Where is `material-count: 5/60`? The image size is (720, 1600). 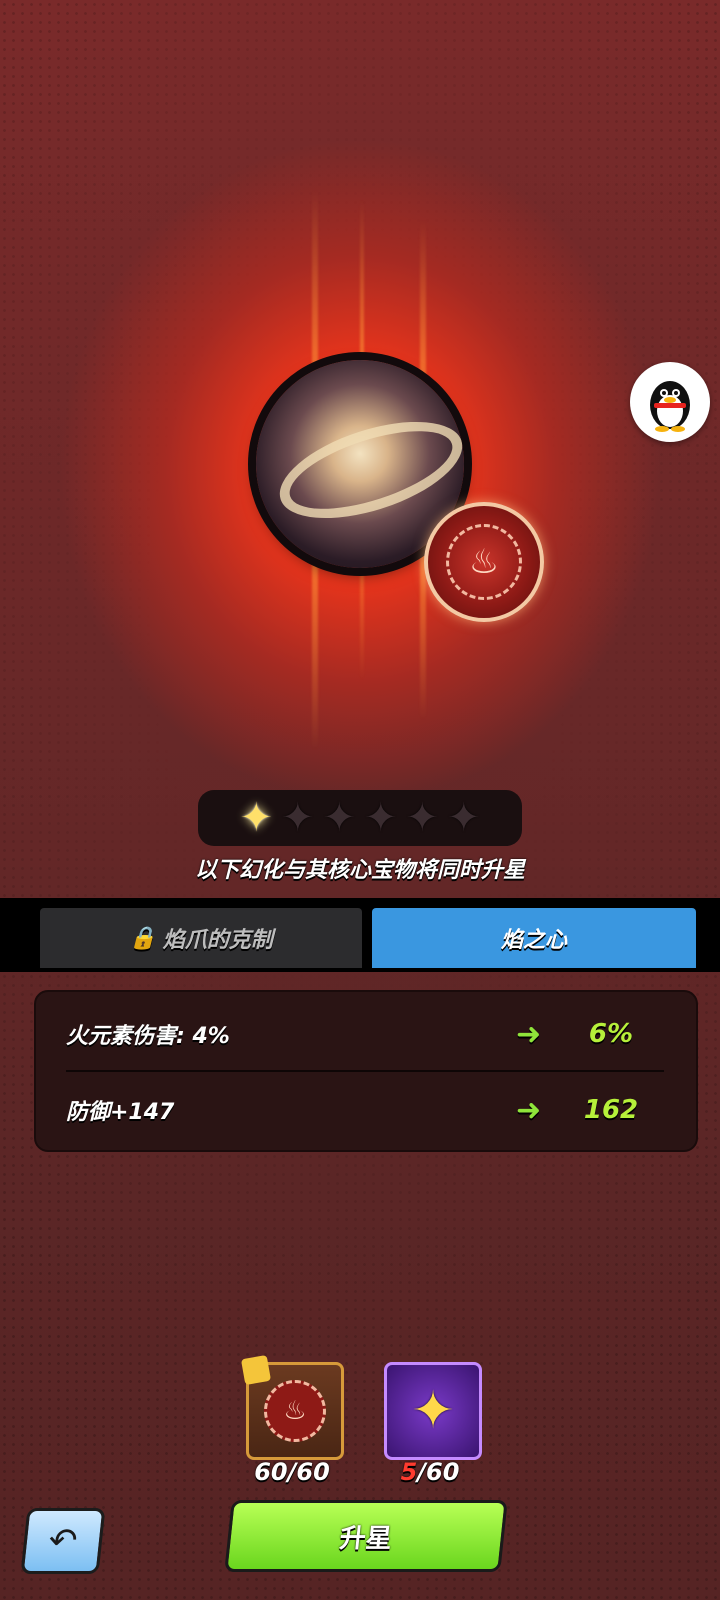
material-count: 5/60 is located at coordinates (430, 1472).